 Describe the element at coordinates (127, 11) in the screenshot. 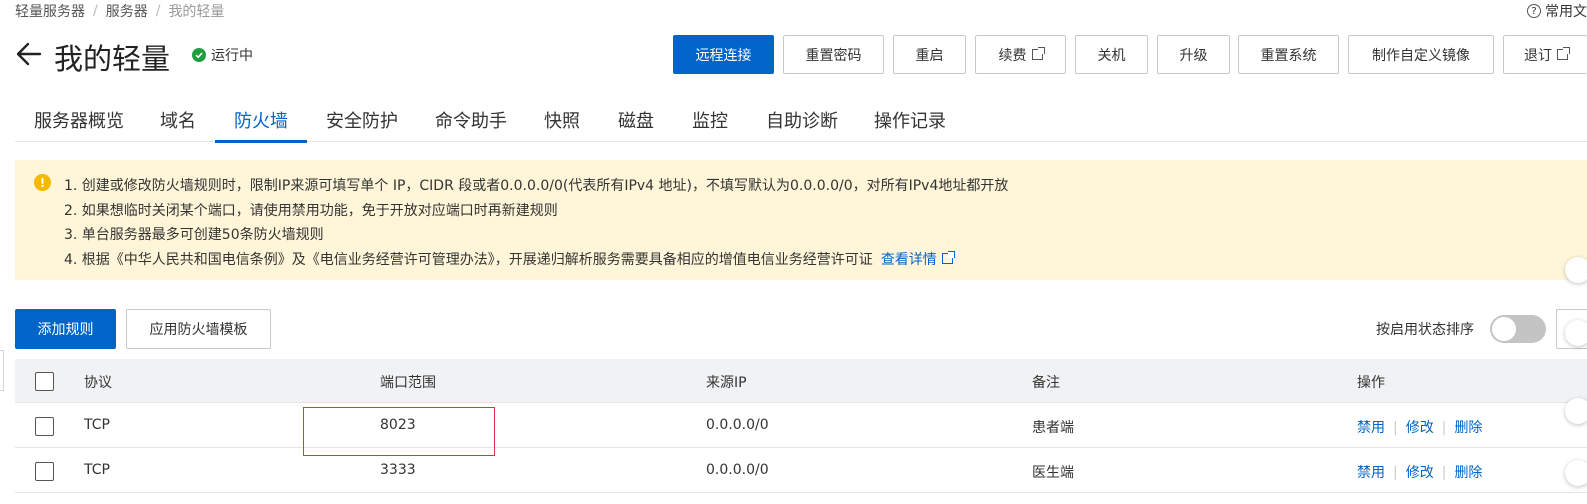

I see `breadcrumb-item-servers: 服务器` at that location.